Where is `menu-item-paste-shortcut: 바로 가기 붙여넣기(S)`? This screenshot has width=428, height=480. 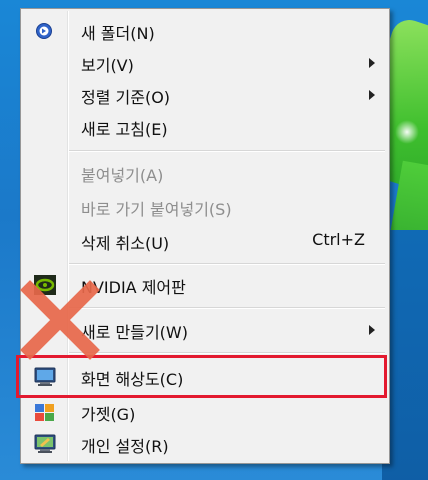 menu-item-paste-shortcut: 바로 가기 붙여넣기(S) is located at coordinates (205, 207).